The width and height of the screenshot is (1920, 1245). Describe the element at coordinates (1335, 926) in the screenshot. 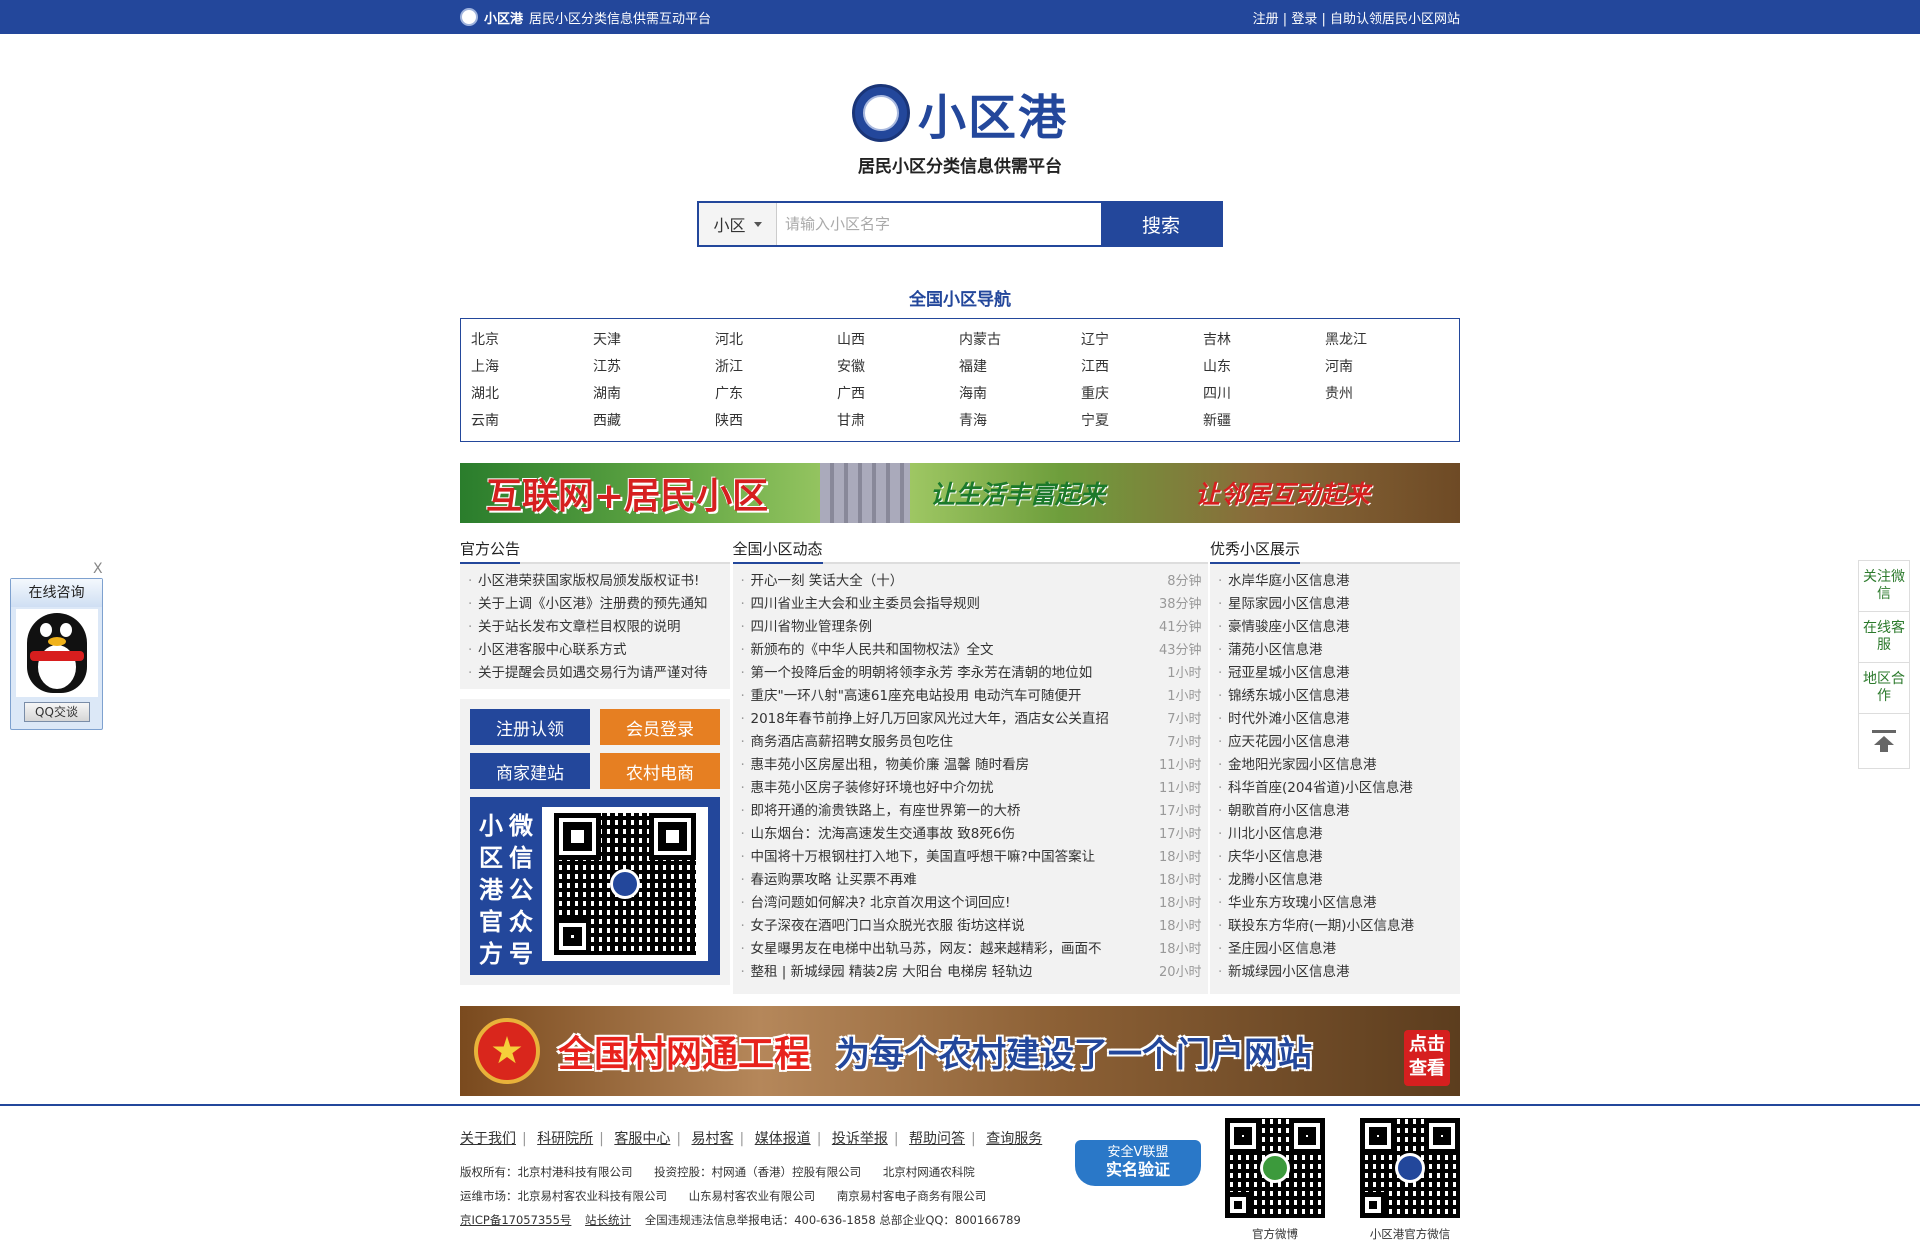

I see `showcase-item: 联投东方华府(一期)小区信息港` at that location.